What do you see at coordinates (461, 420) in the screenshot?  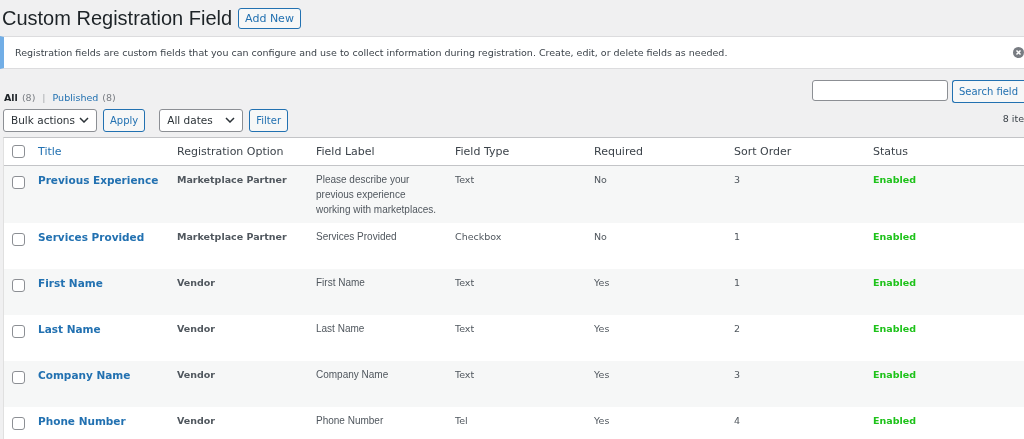 I see `table-cell: Tel` at bounding box center [461, 420].